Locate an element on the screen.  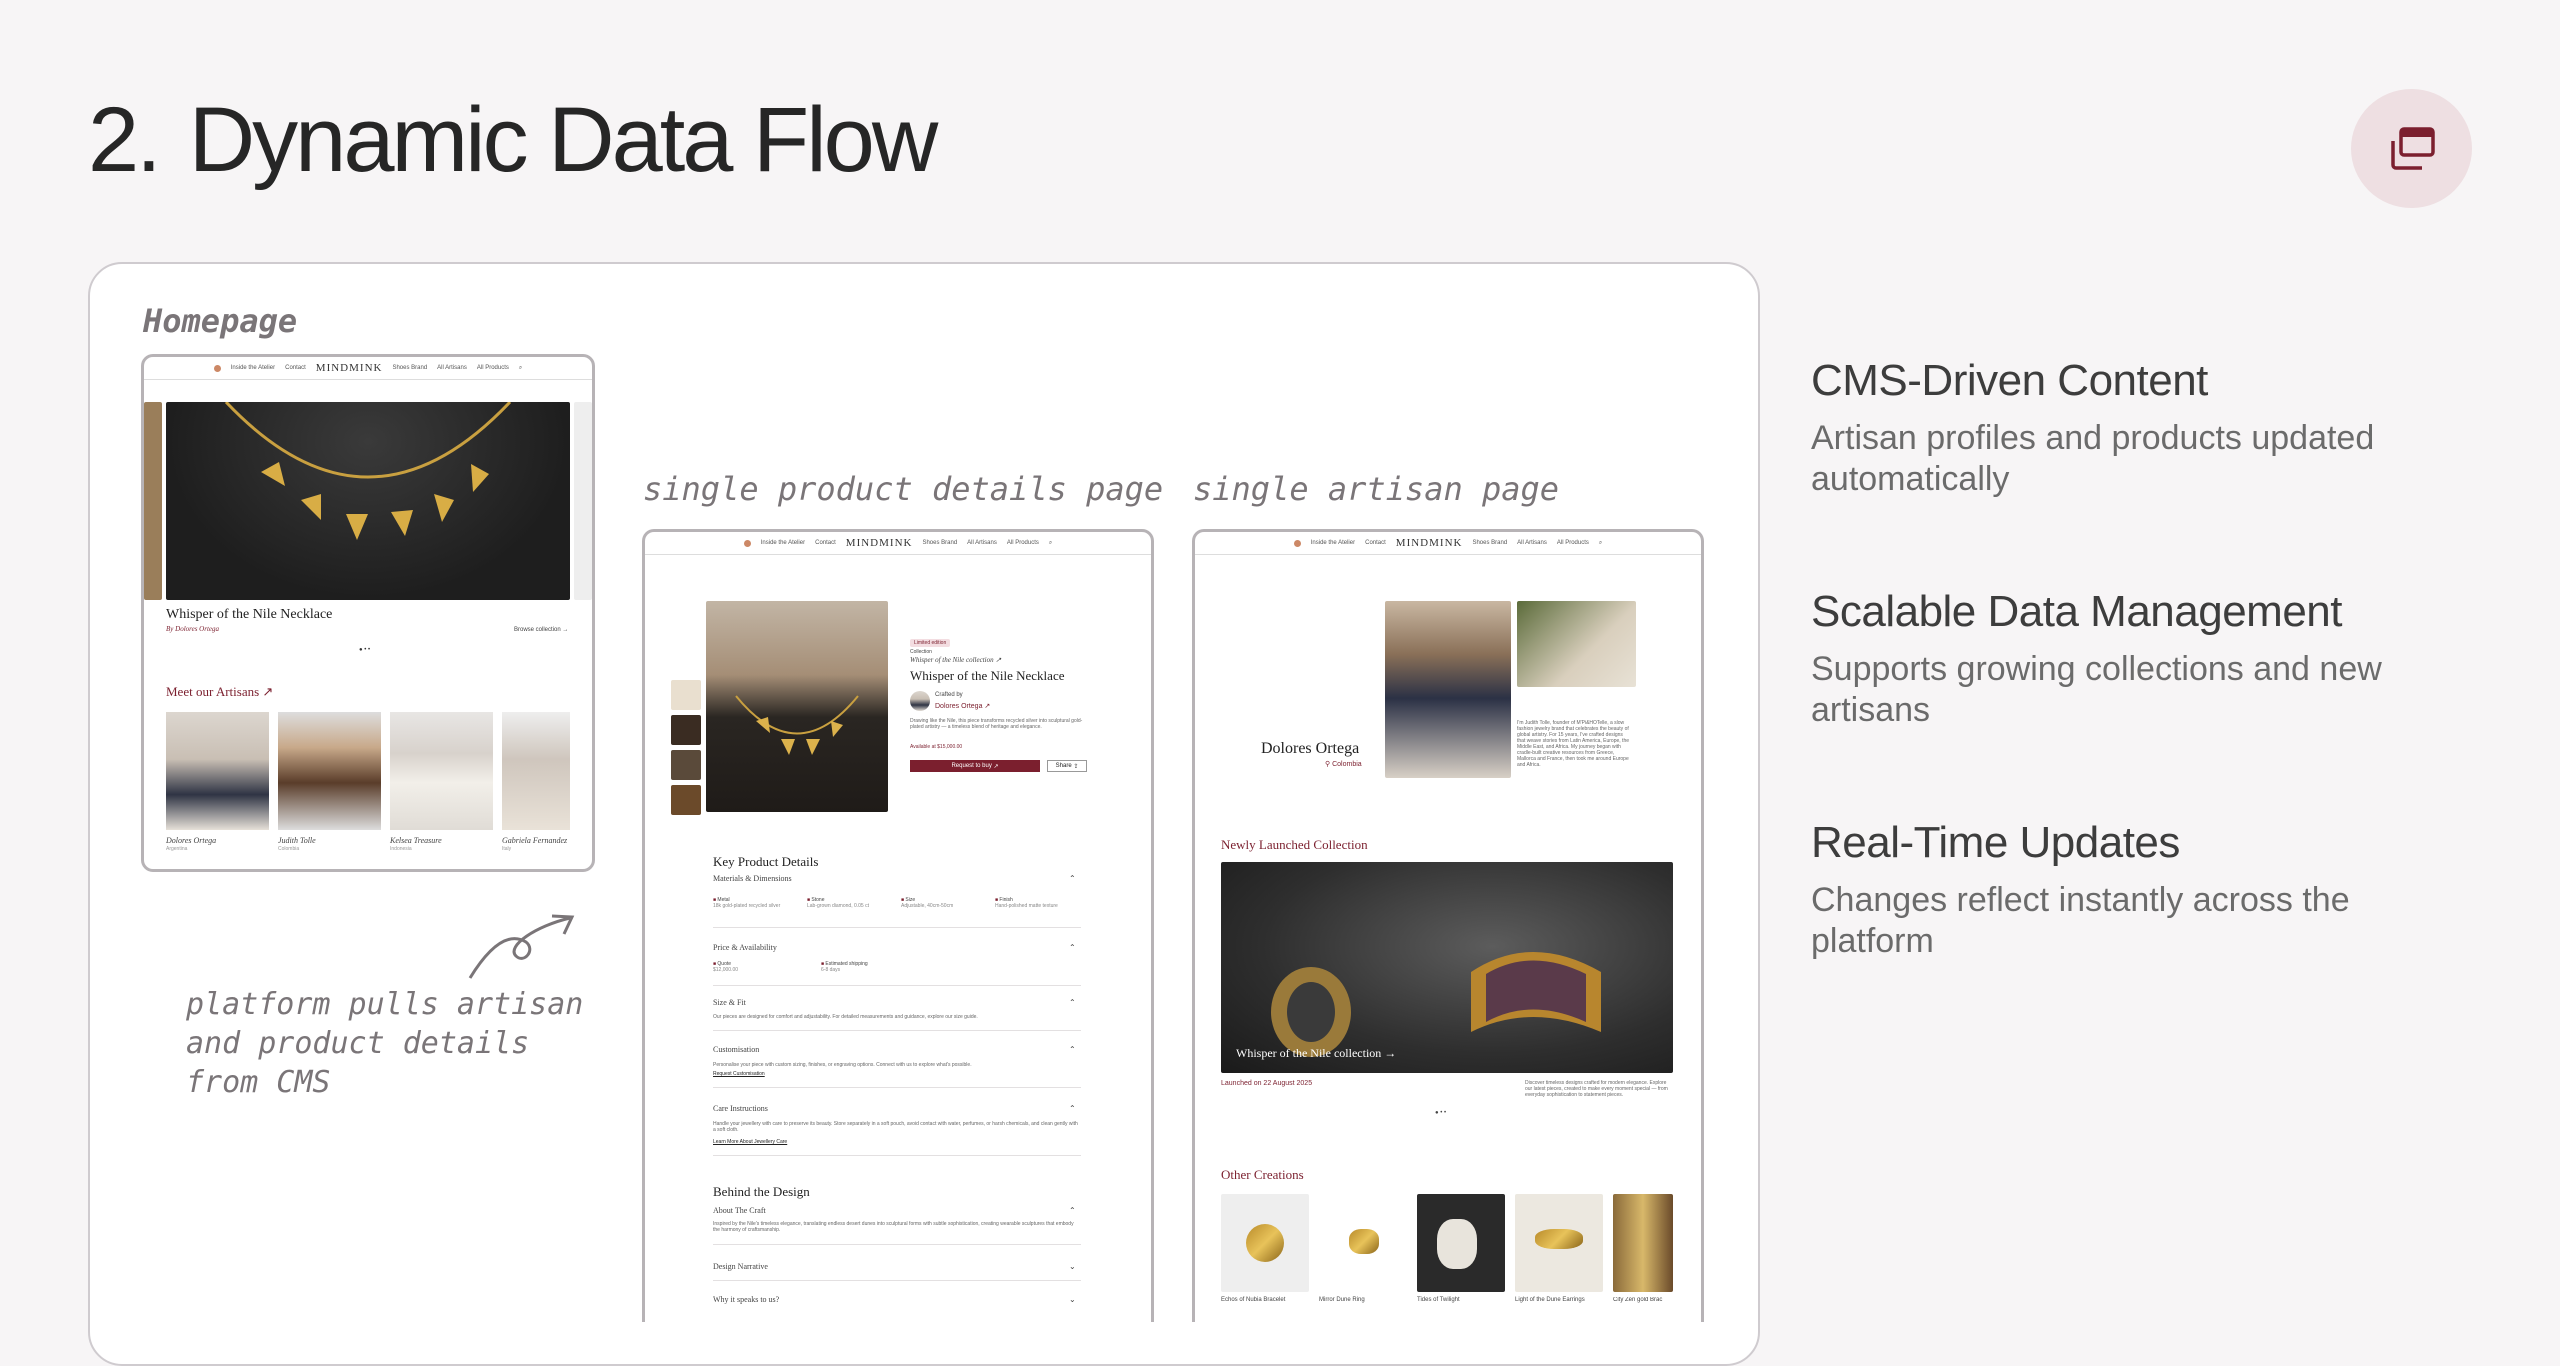
care-accordion: Care Instructions is located at coordinates (740, 1108).